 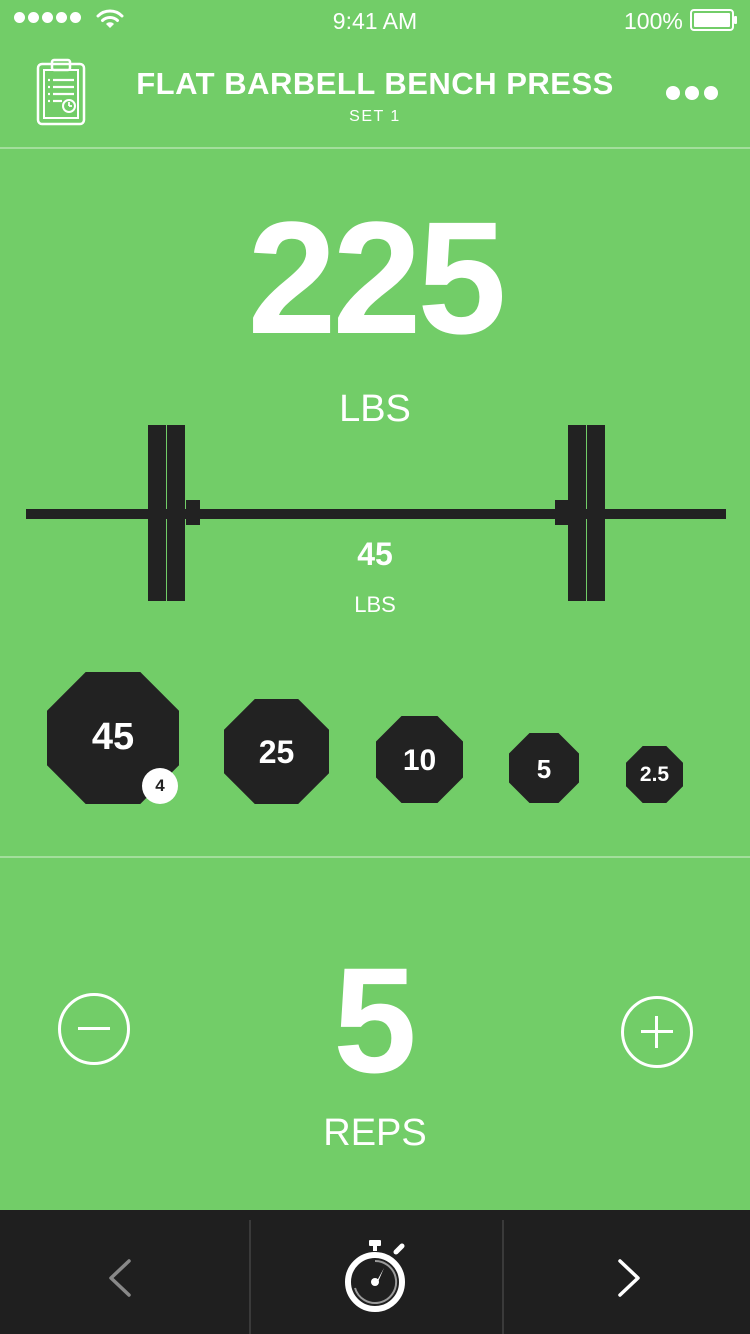 What do you see at coordinates (375, 1276) in the screenshot?
I see `stopwatch-icon` at bounding box center [375, 1276].